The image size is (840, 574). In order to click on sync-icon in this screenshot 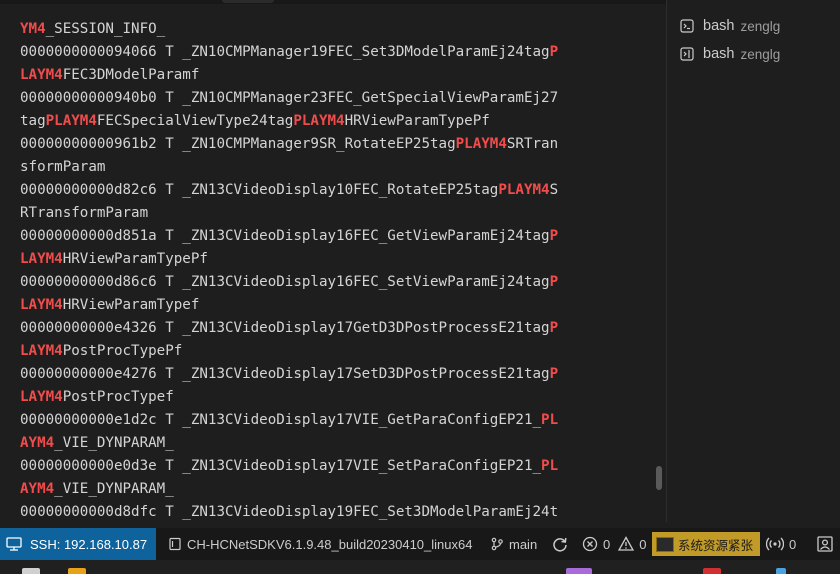, I will do `click(560, 544)`.